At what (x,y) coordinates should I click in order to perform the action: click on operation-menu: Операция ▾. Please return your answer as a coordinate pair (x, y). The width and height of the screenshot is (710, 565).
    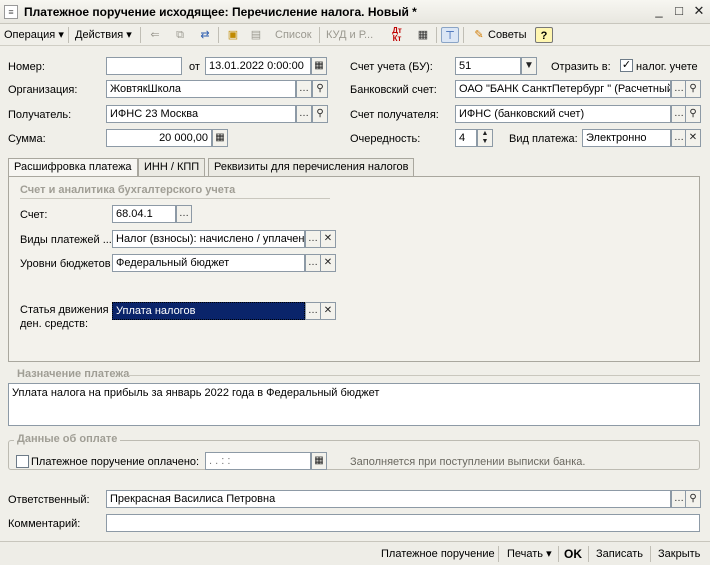
    Looking at the image, I should click on (34, 35).